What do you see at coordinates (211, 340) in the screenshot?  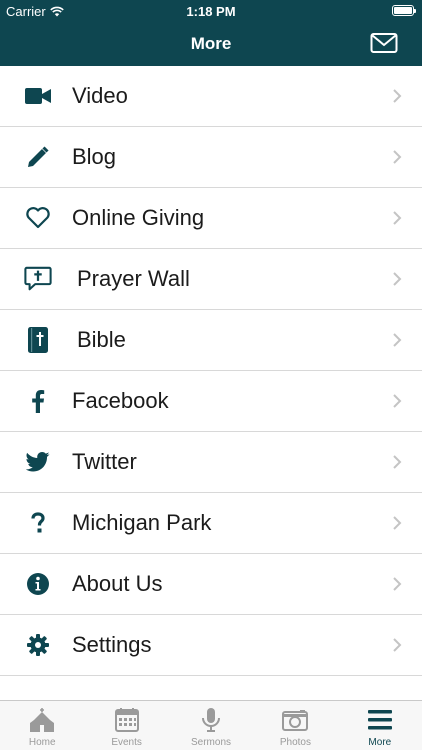 I see `menu-item-bible: Bible` at bounding box center [211, 340].